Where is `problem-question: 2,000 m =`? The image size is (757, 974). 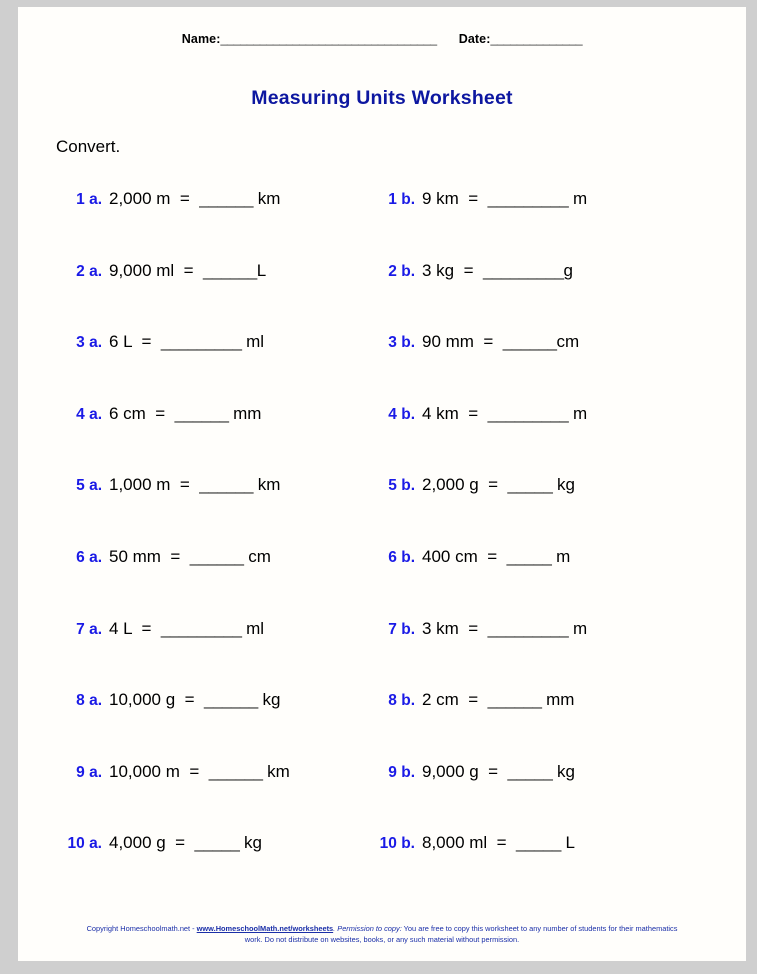 problem-question: 2,000 m = is located at coordinates (154, 198).